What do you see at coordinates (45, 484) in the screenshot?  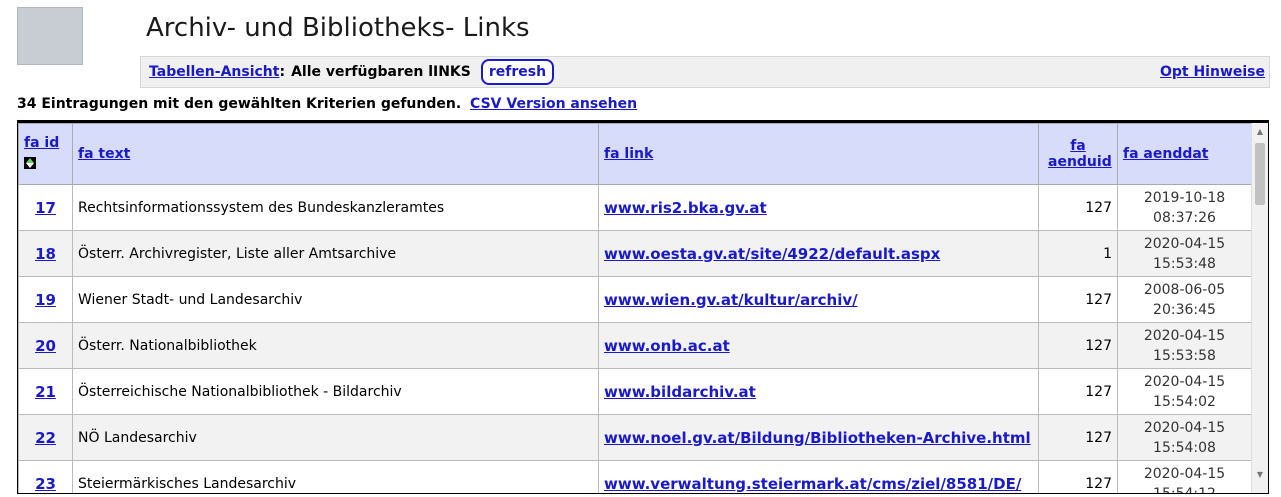 I see `row-id-link: 23` at bounding box center [45, 484].